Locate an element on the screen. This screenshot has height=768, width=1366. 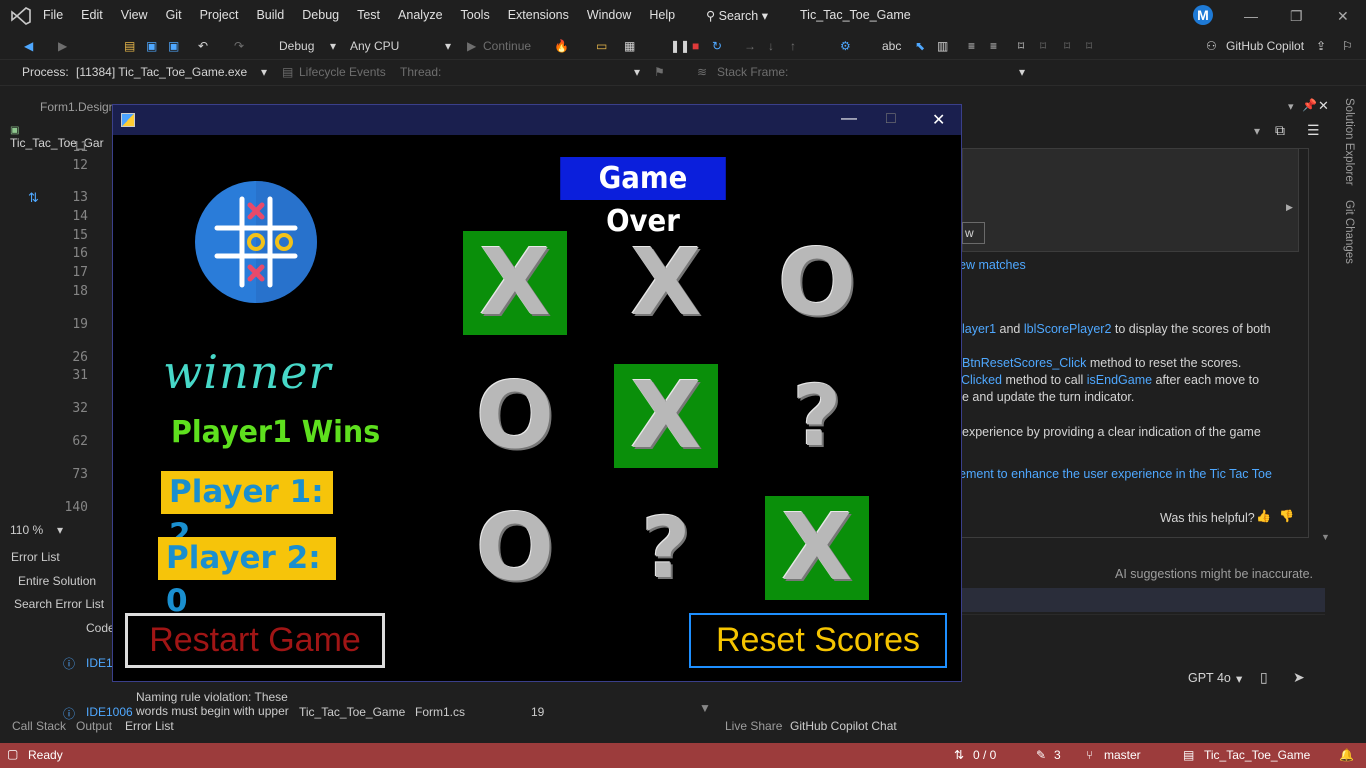
menu-build: Build is located at coordinates (270, 15).